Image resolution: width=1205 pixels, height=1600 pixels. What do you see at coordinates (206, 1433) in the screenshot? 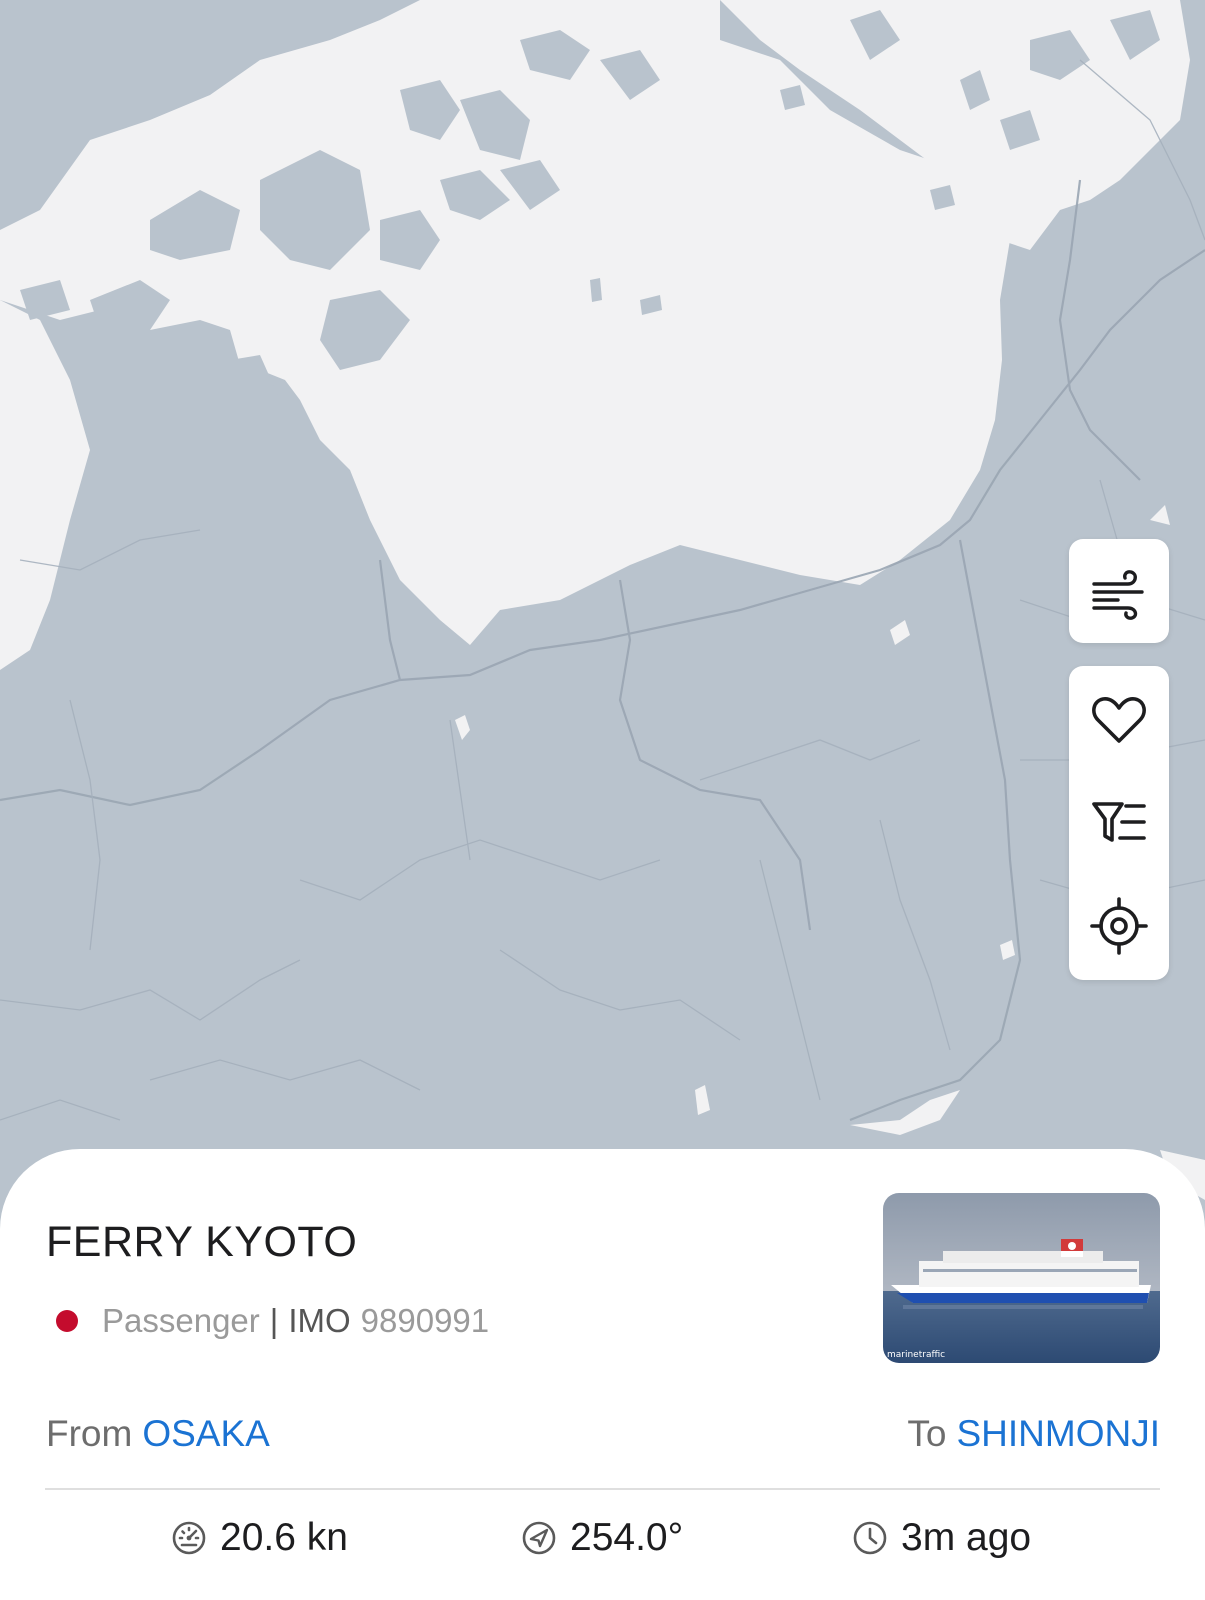
I see `from-port-link: OSAKA` at bounding box center [206, 1433].